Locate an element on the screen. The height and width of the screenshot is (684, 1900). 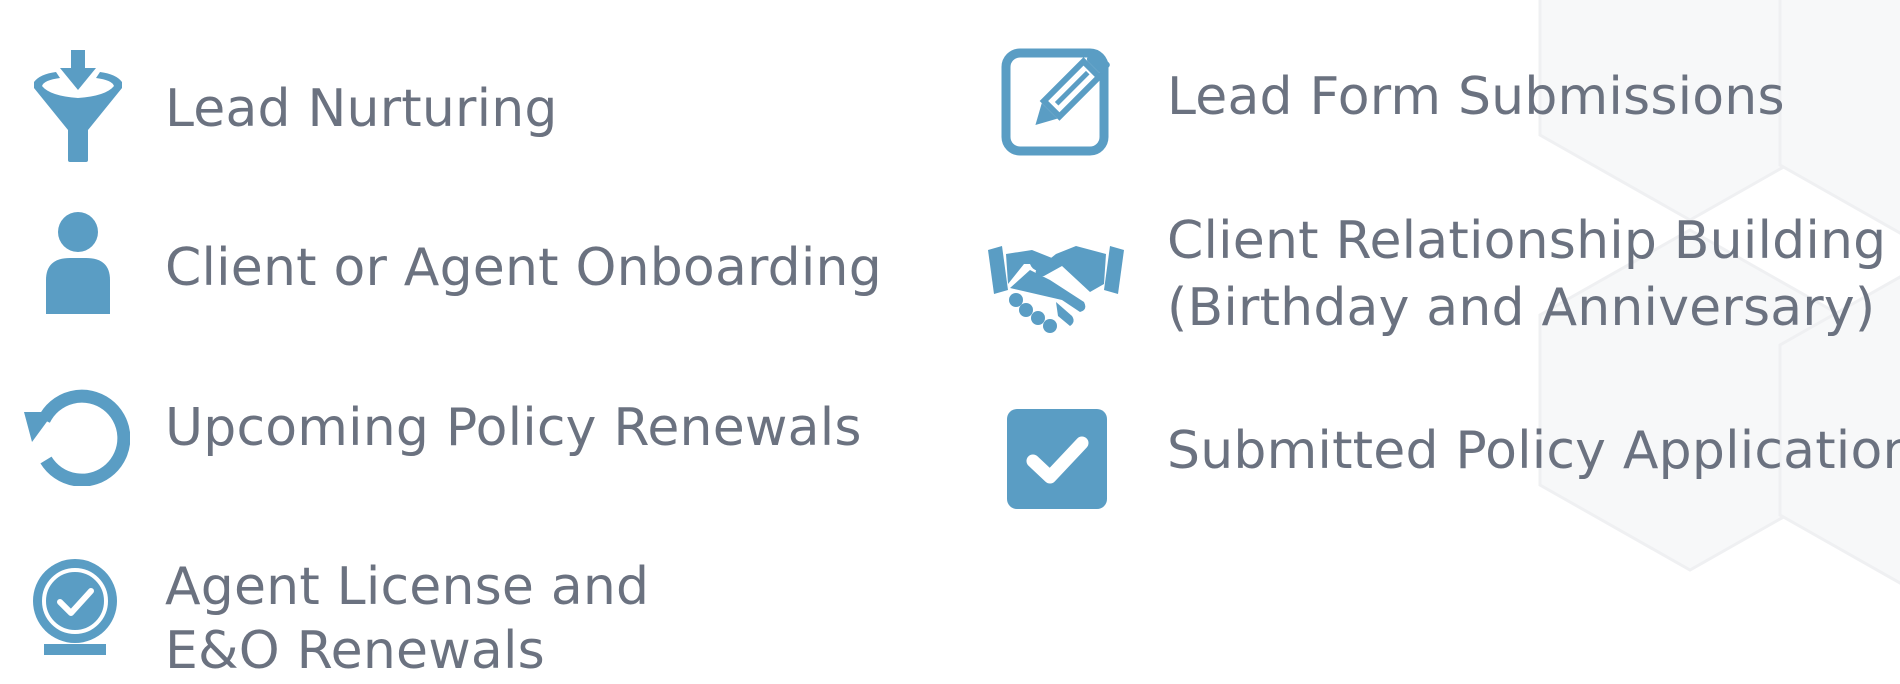
feature-label: Client or Agent Onboarding is located at coordinates (523, 268).